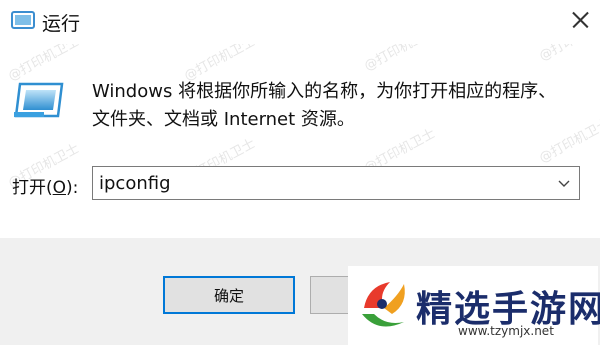 The image size is (600, 345). What do you see at coordinates (23, 20) in the screenshot?
I see `run-app-icon` at bounding box center [23, 20].